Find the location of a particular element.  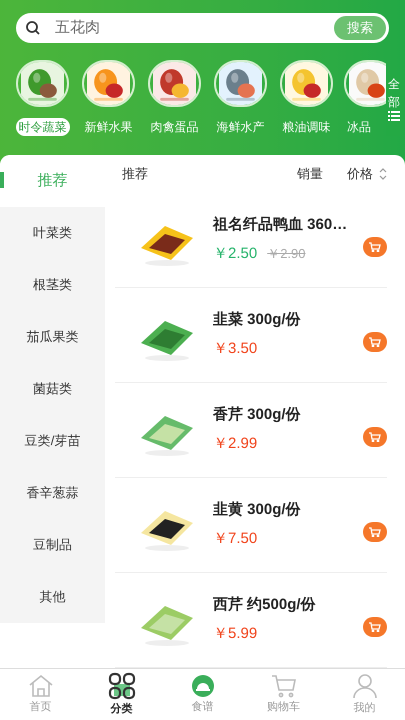

product-price: ￥5.99 is located at coordinates (235, 634).